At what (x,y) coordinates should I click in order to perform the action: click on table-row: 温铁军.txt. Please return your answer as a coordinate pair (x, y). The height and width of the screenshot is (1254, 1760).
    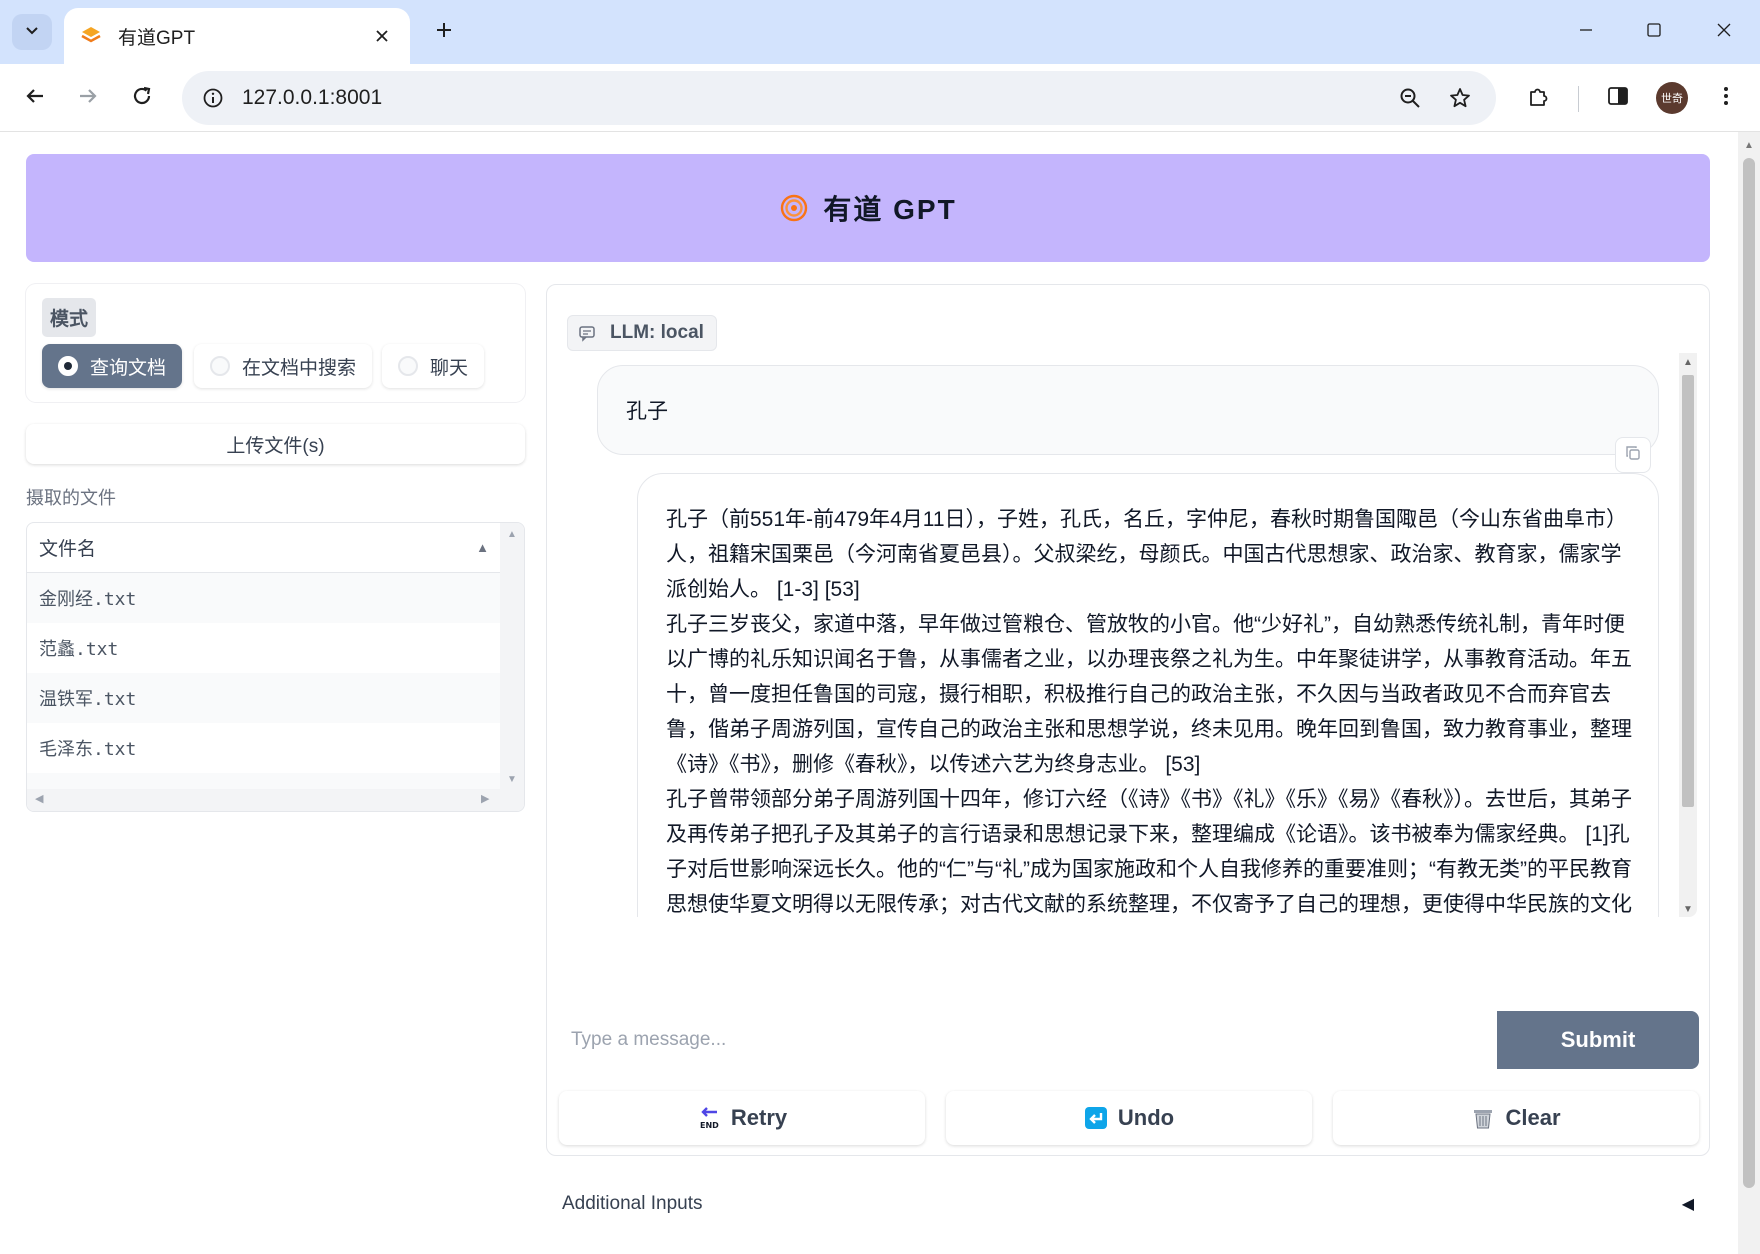
    Looking at the image, I should click on (264, 698).